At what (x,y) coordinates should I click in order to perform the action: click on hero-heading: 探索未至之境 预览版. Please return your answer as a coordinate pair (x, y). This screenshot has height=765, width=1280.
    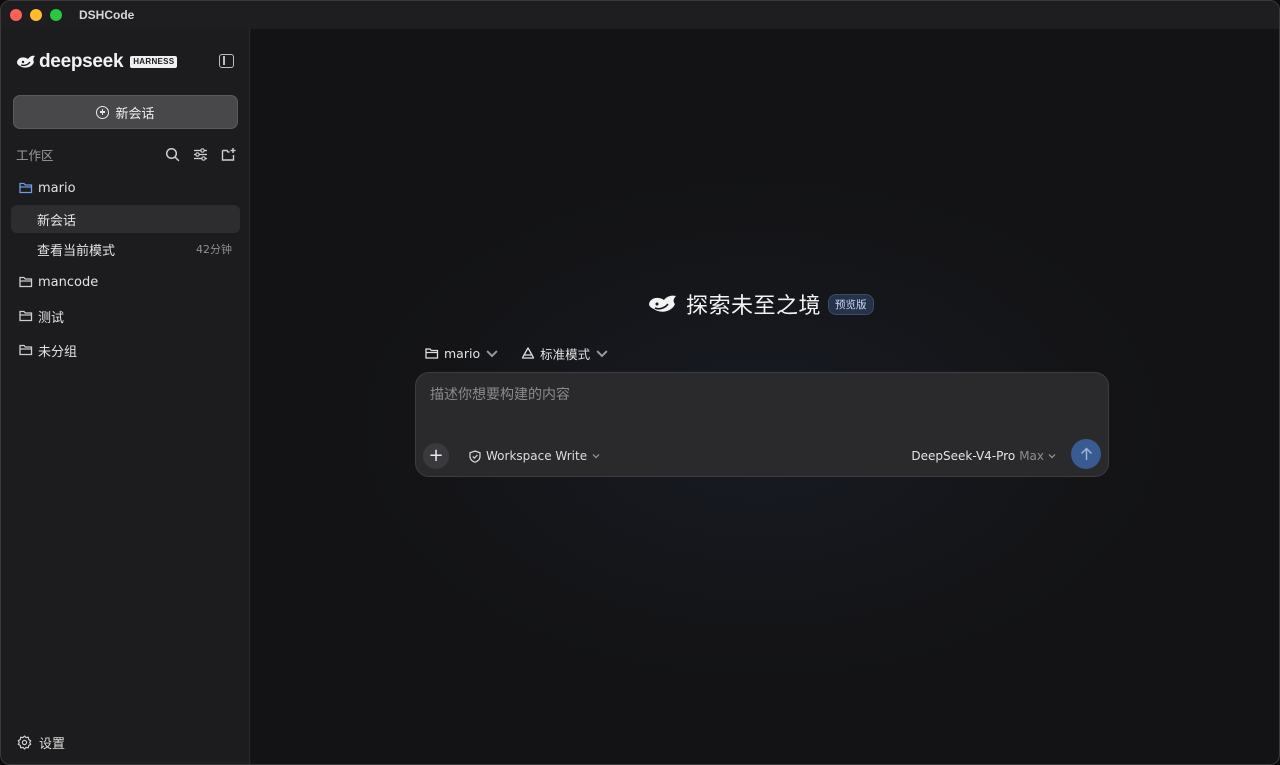
    Looking at the image, I should click on (760, 305).